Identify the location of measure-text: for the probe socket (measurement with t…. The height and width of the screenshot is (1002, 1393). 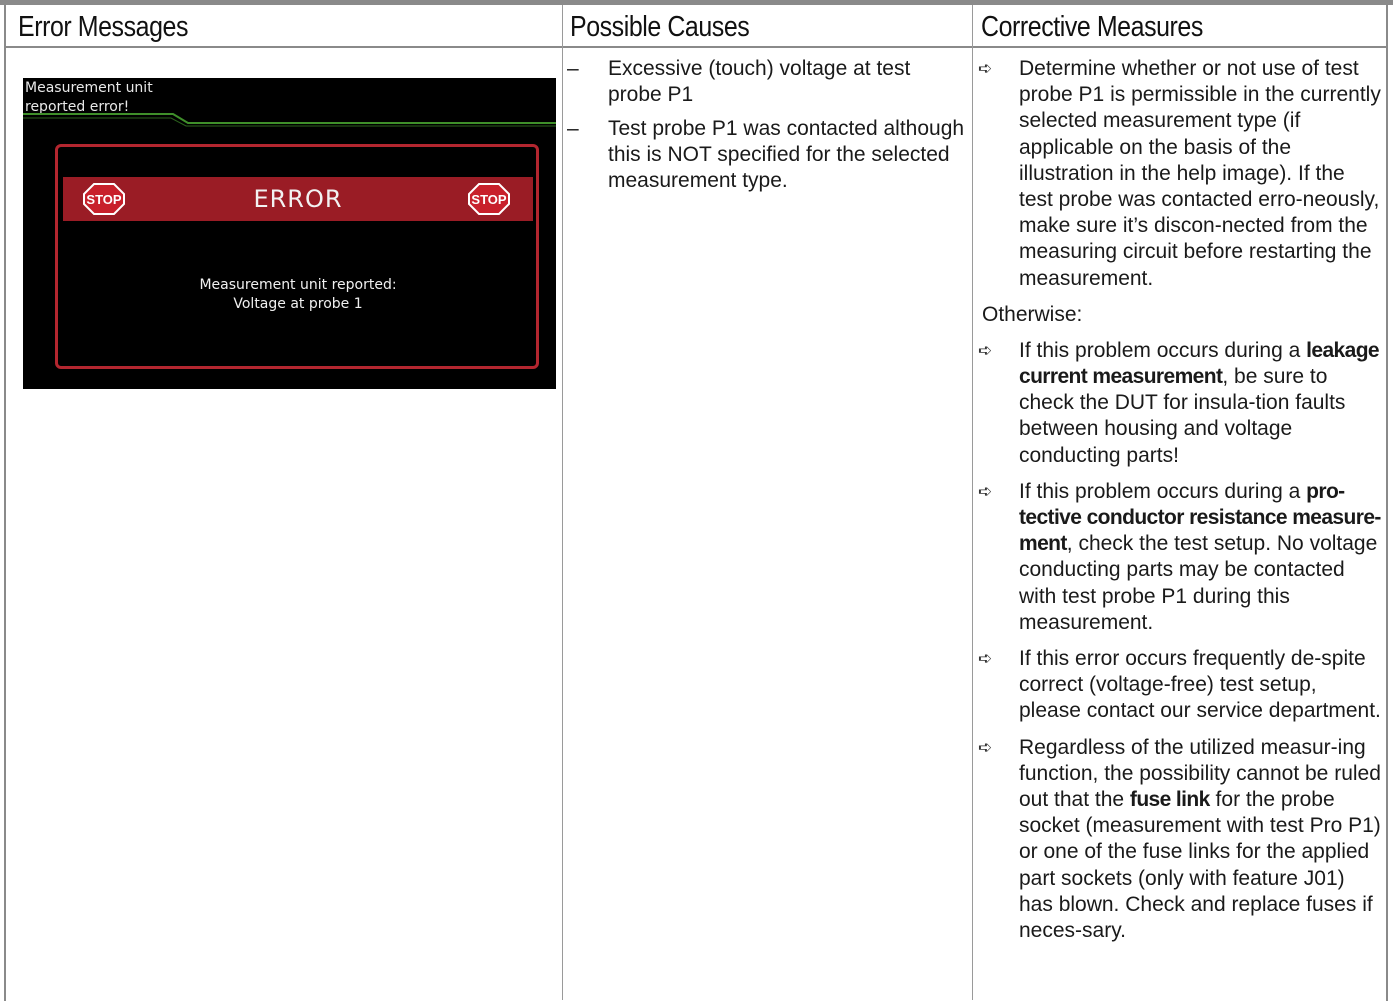
(1200, 865).